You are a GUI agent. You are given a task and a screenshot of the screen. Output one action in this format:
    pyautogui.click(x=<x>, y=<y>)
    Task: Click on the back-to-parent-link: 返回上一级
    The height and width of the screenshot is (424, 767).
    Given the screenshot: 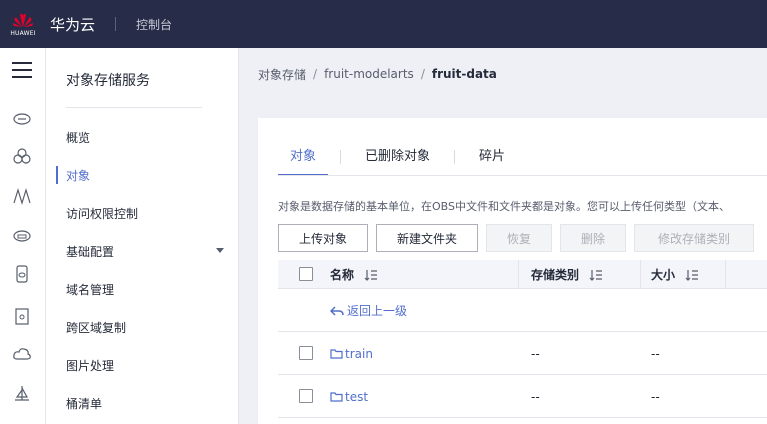 What is the action you would take?
    pyautogui.click(x=368, y=310)
    